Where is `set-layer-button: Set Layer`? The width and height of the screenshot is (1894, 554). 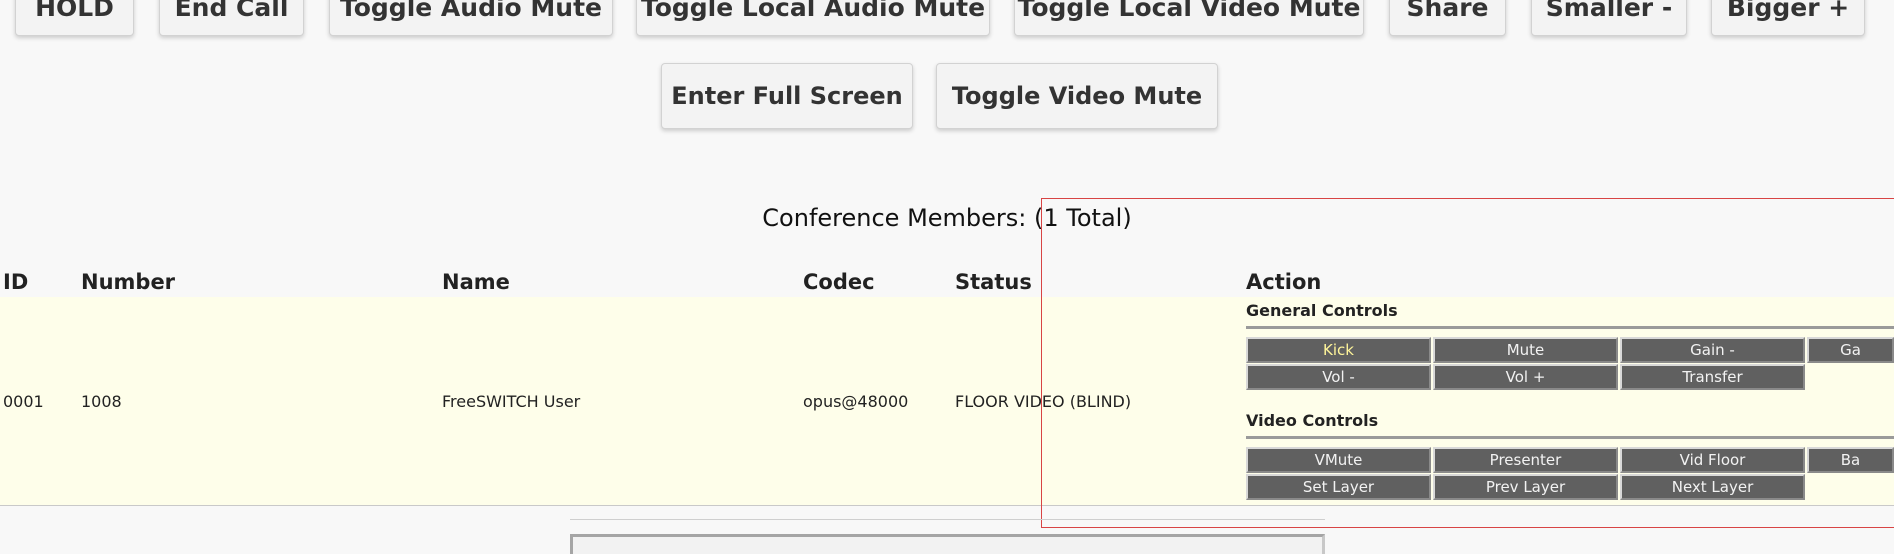
set-layer-button: Set Layer is located at coordinates (1338, 487).